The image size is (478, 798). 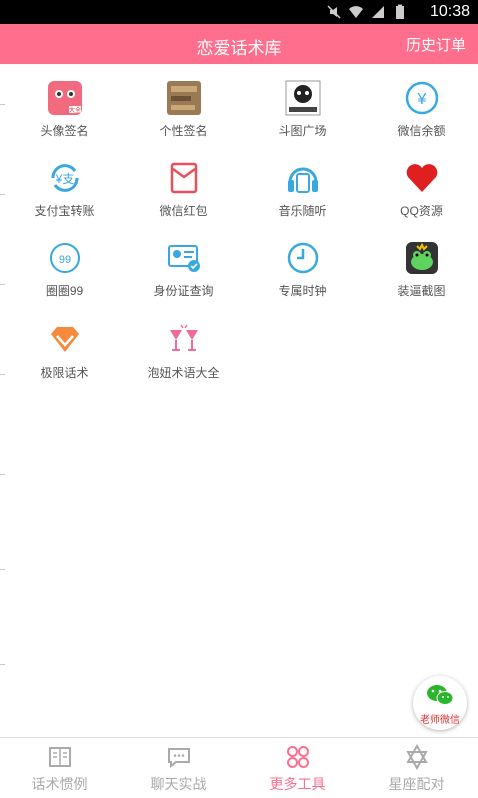 I want to click on signature-photo-icon, so click(x=183, y=98).